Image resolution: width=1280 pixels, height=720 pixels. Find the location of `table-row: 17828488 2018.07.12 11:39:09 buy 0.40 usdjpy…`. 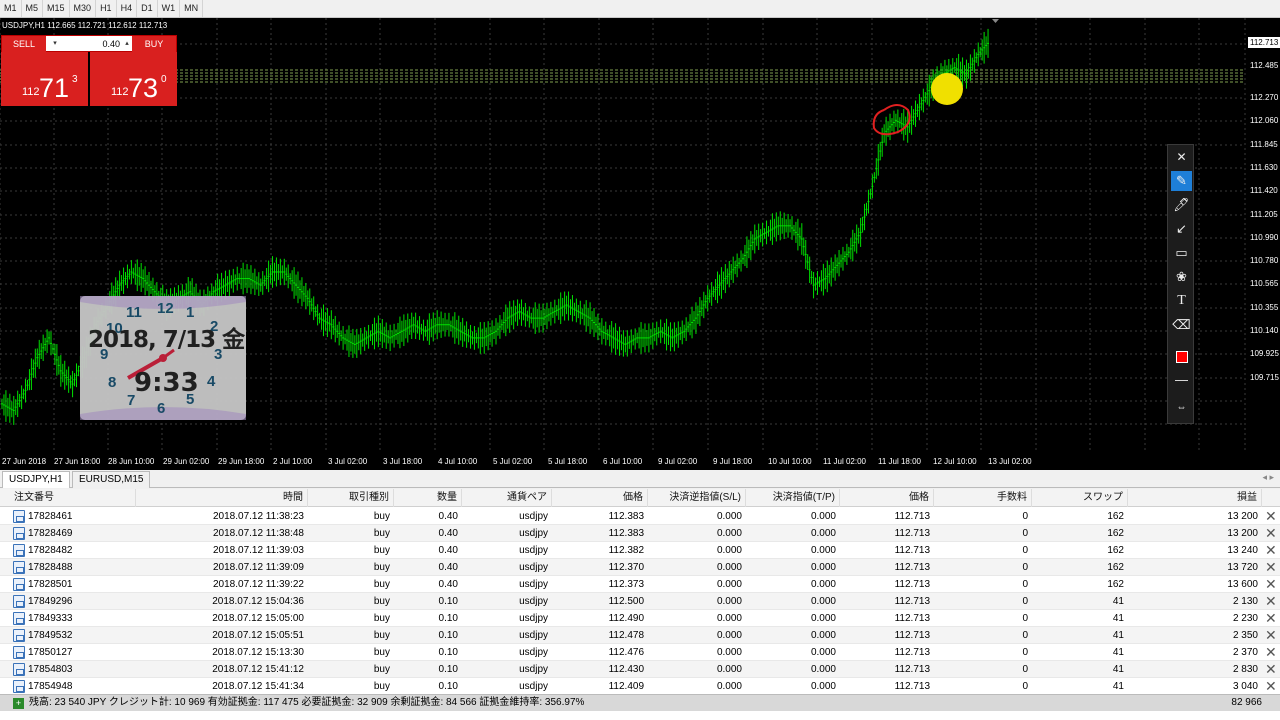

table-row: 17828488 2018.07.12 11:39:09 buy 0.40 usdjpy… is located at coordinates (640, 567).